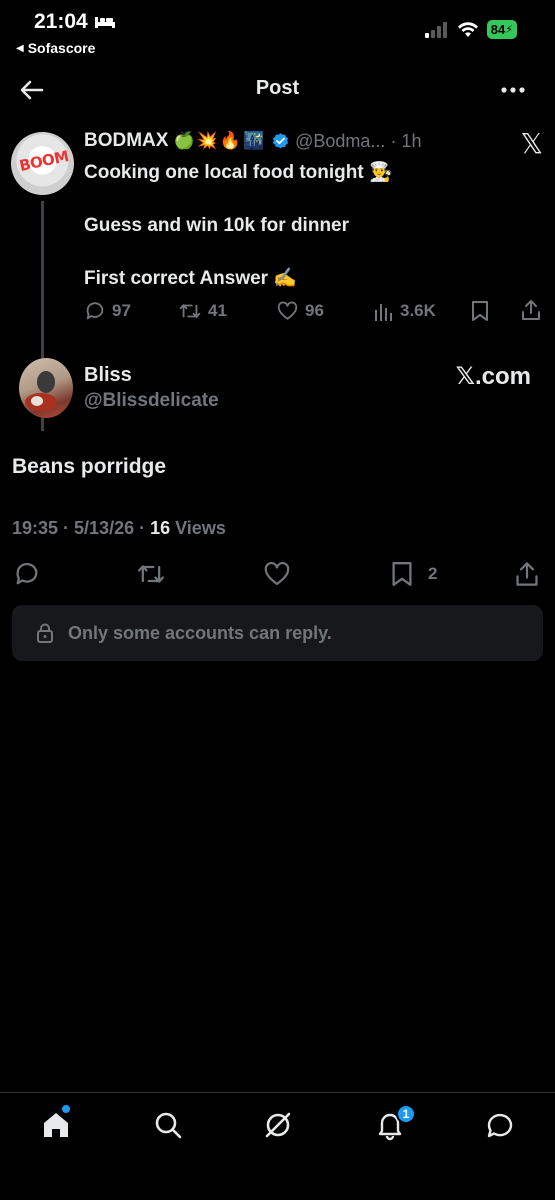 The width and height of the screenshot is (555, 1200). I want to click on wifi-icon, so click(467, 29).